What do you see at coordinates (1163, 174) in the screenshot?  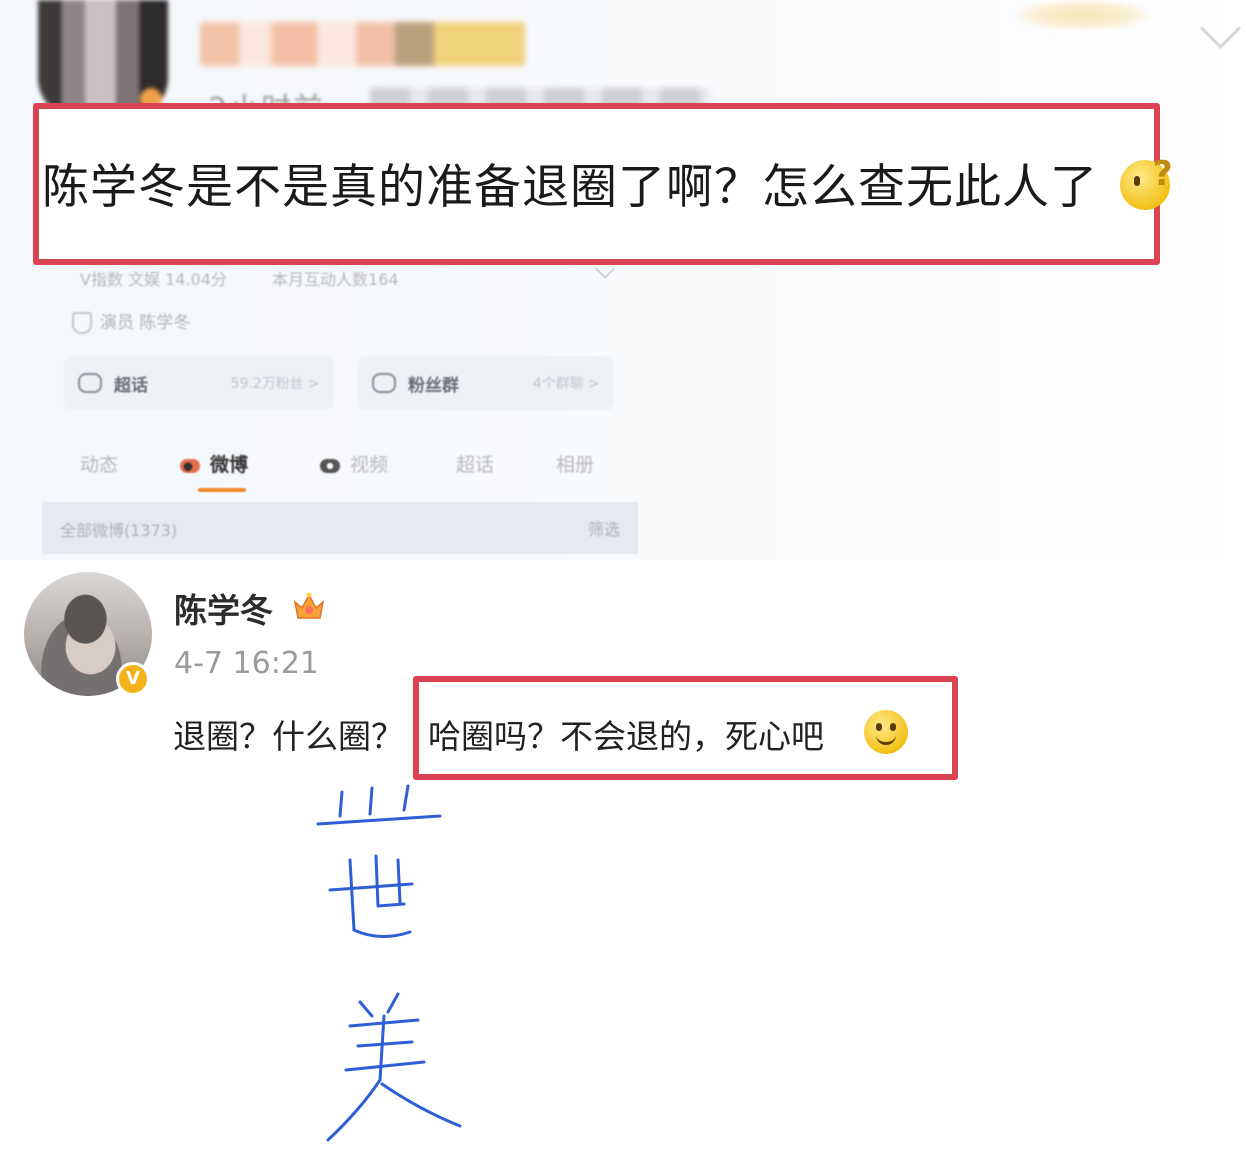 I see `question-mark-icon: ?` at bounding box center [1163, 174].